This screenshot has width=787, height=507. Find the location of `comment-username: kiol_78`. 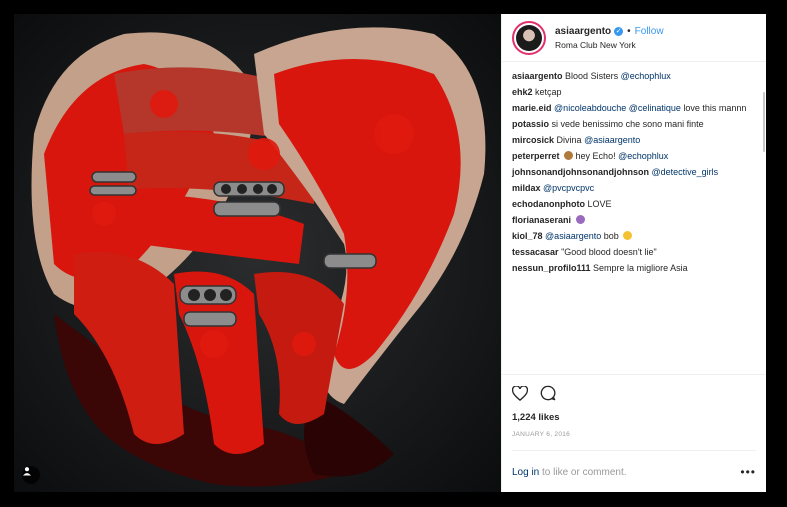

comment-username: kiol_78 is located at coordinates (527, 236).